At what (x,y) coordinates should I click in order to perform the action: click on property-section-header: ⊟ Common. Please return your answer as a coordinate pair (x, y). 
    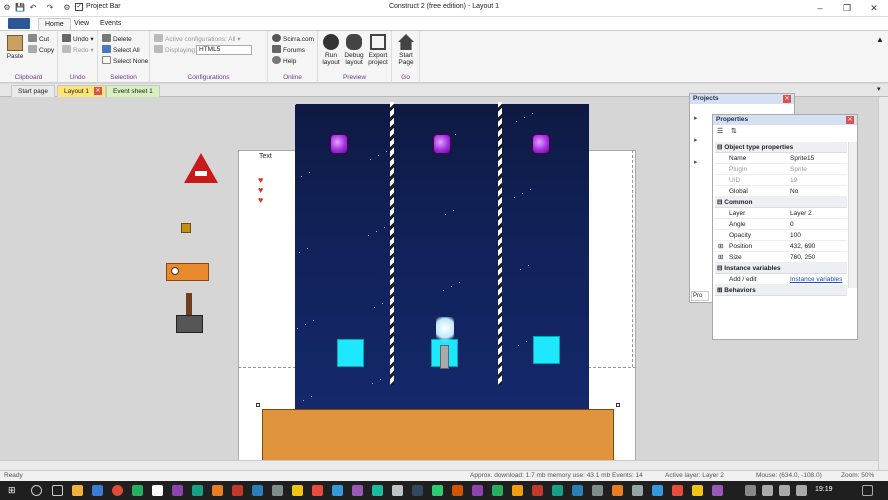
    Looking at the image, I should click on (781, 202).